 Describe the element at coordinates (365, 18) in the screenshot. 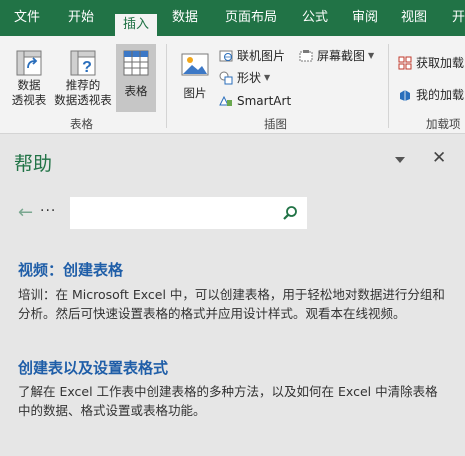

I see `tab-review: 审阅` at that location.